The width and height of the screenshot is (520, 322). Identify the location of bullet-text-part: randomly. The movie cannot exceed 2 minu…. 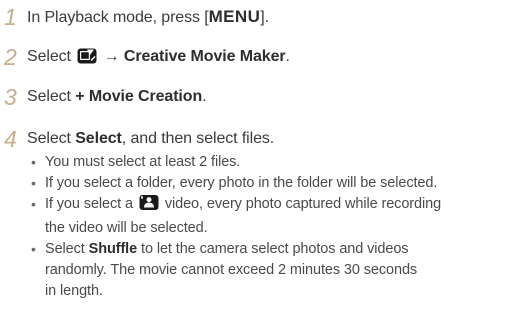
(231, 270).